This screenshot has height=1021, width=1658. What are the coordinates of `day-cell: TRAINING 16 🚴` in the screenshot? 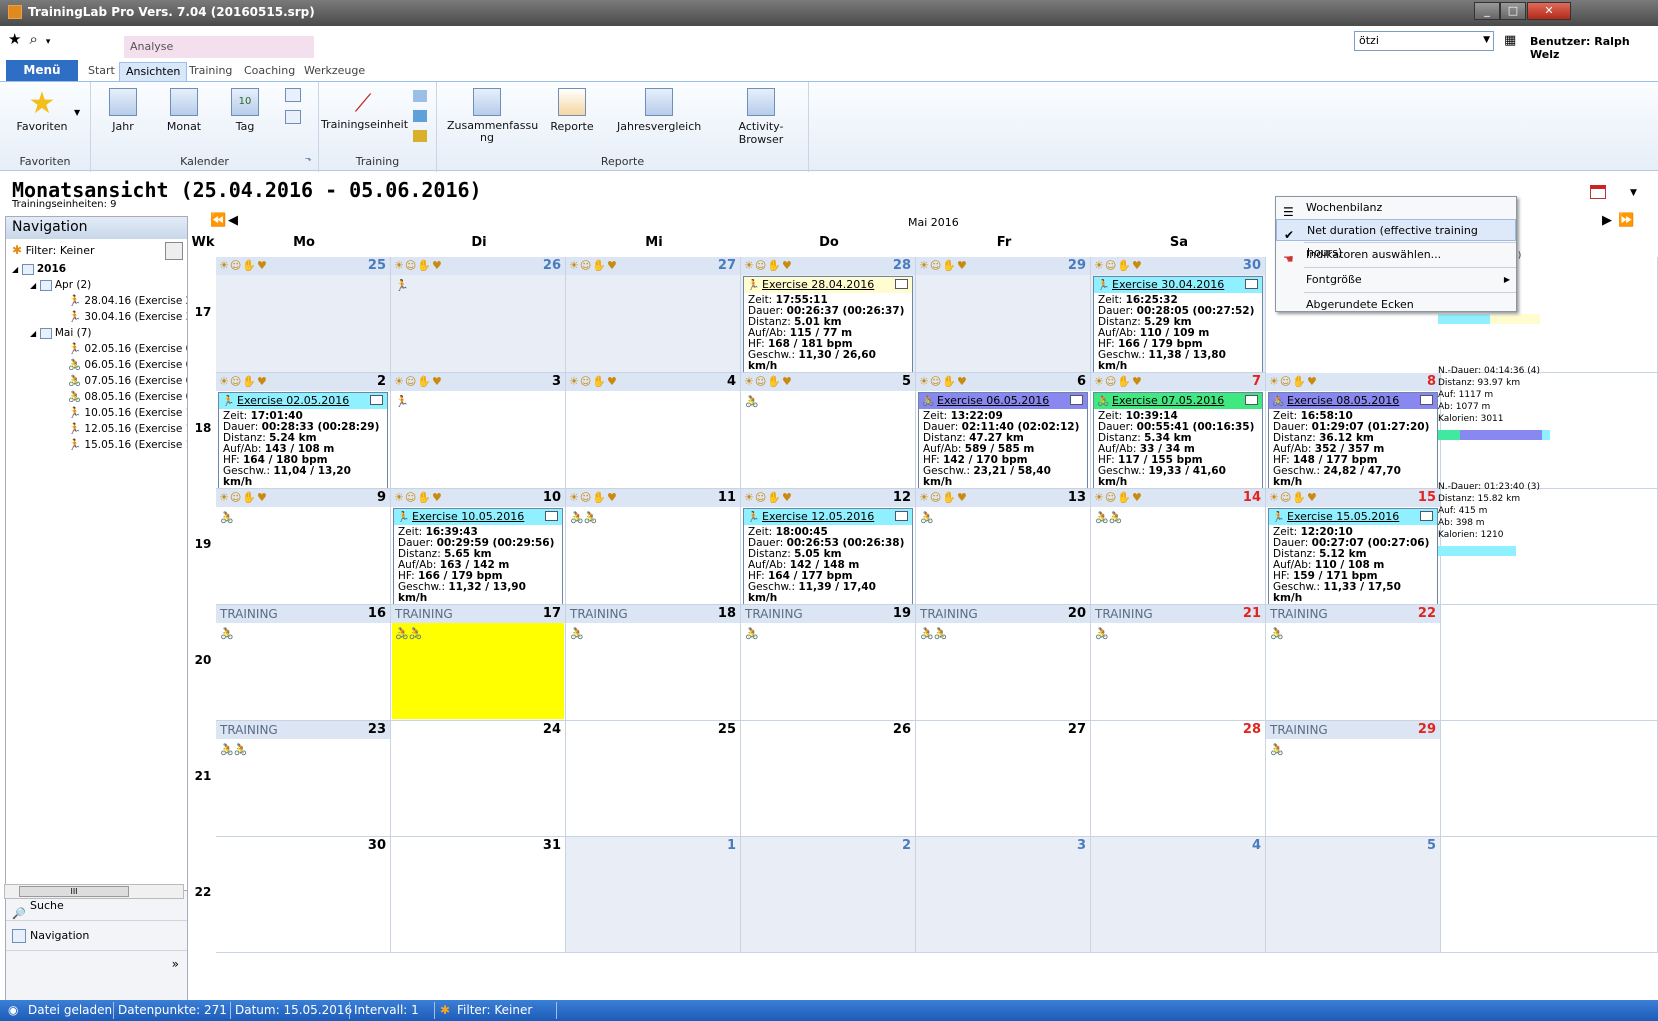 It's located at (303, 663).